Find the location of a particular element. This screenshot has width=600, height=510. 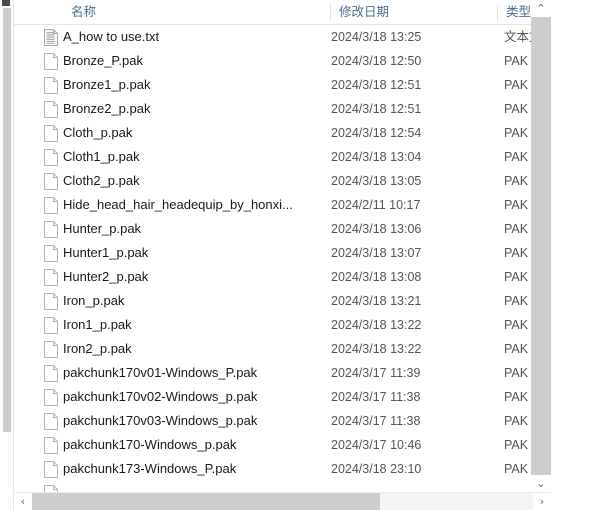

table-row: Hunter2_p.pak 2024/3/18 13:08 PAK 文 is located at coordinates (272, 277).